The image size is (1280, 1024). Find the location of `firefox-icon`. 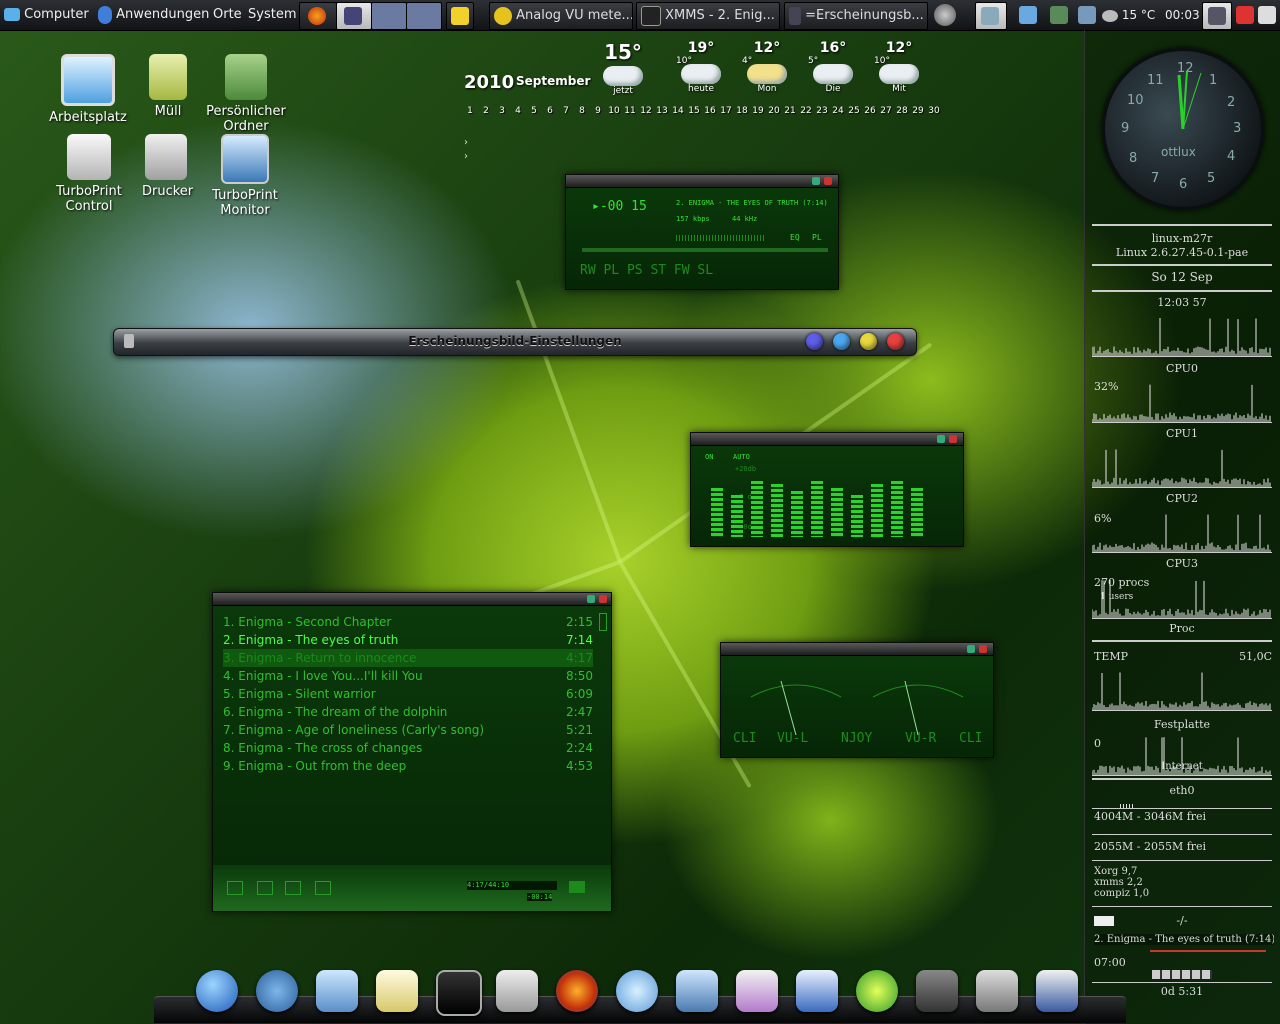

firefox-icon is located at coordinates (577, 991).